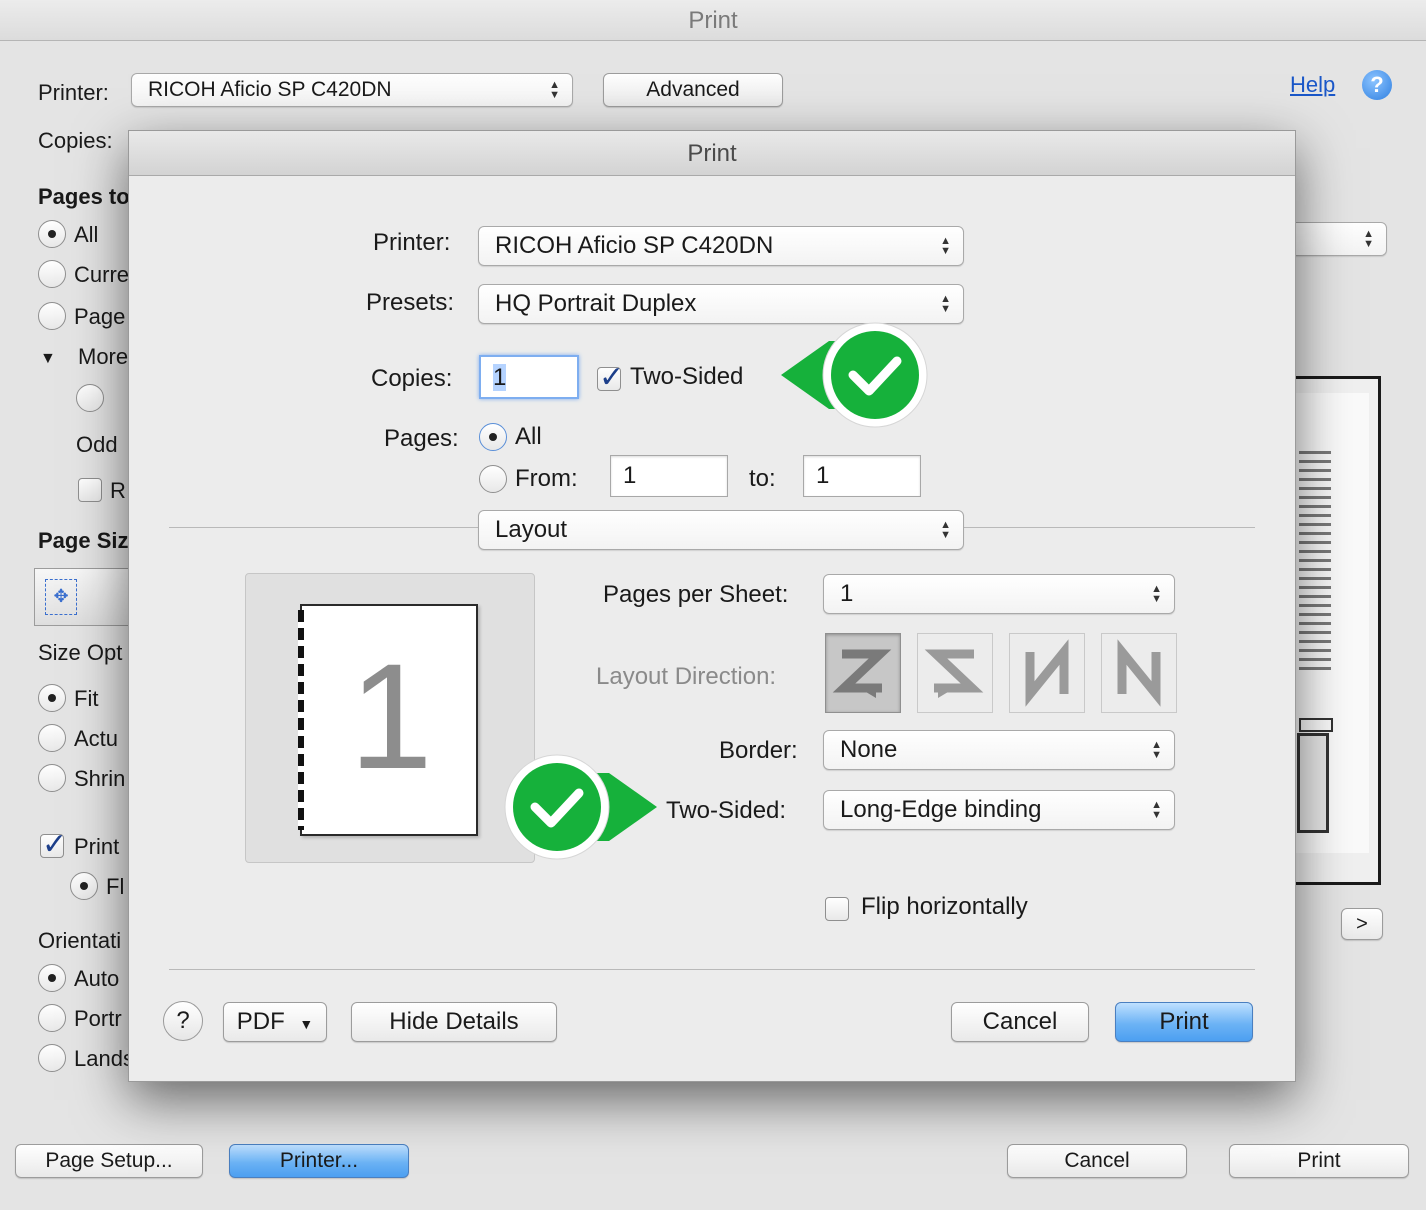 This screenshot has width=1426, height=1210. I want to click on presets-value: HQ Portrait Duplex, so click(596, 303).